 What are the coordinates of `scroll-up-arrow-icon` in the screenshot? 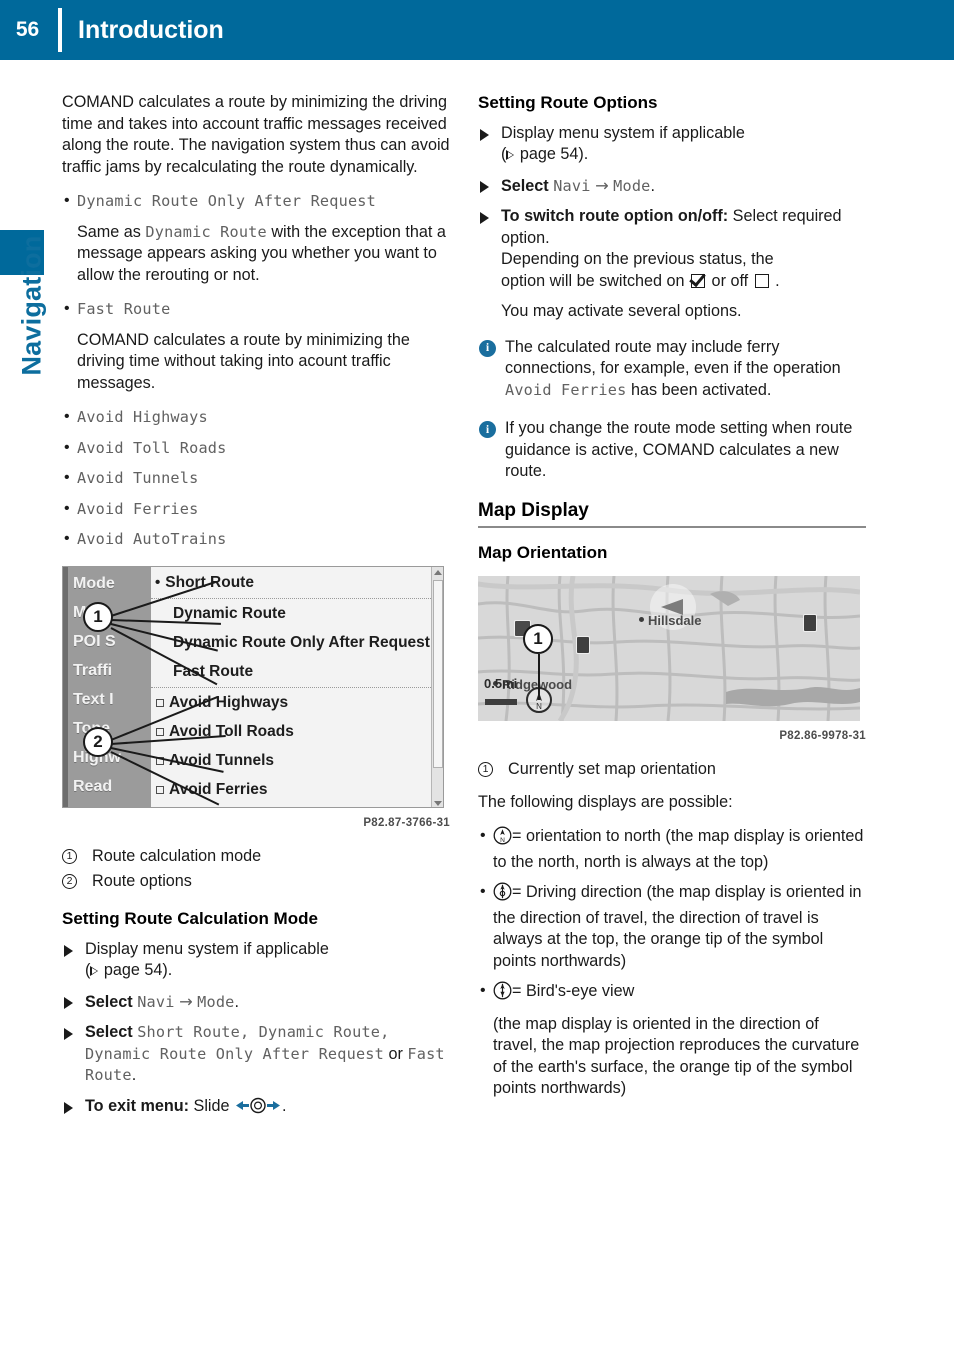 It's located at (438, 572).